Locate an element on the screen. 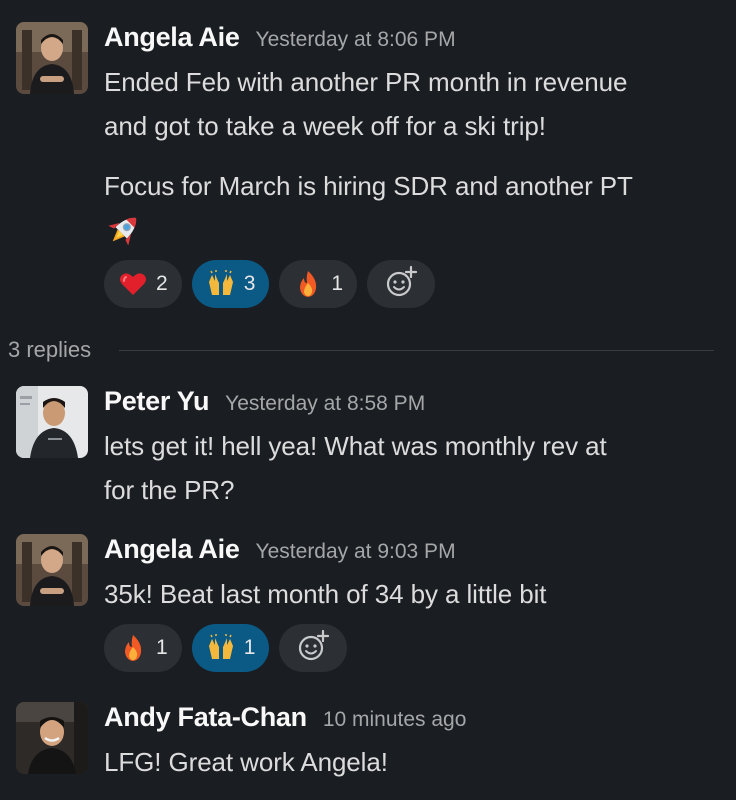 This screenshot has width=736, height=800. timestamp: Yesterday at 8:58 PM is located at coordinates (325, 404).